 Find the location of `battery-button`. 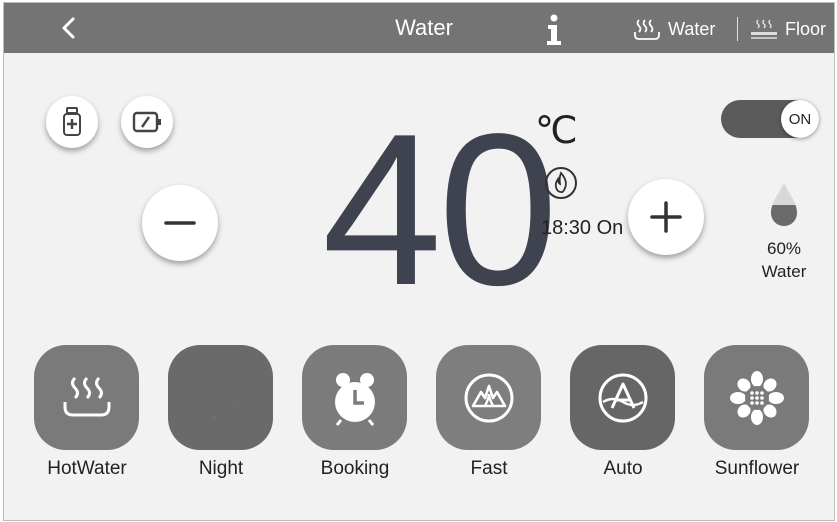

battery-button is located at coordinates (147, 122).